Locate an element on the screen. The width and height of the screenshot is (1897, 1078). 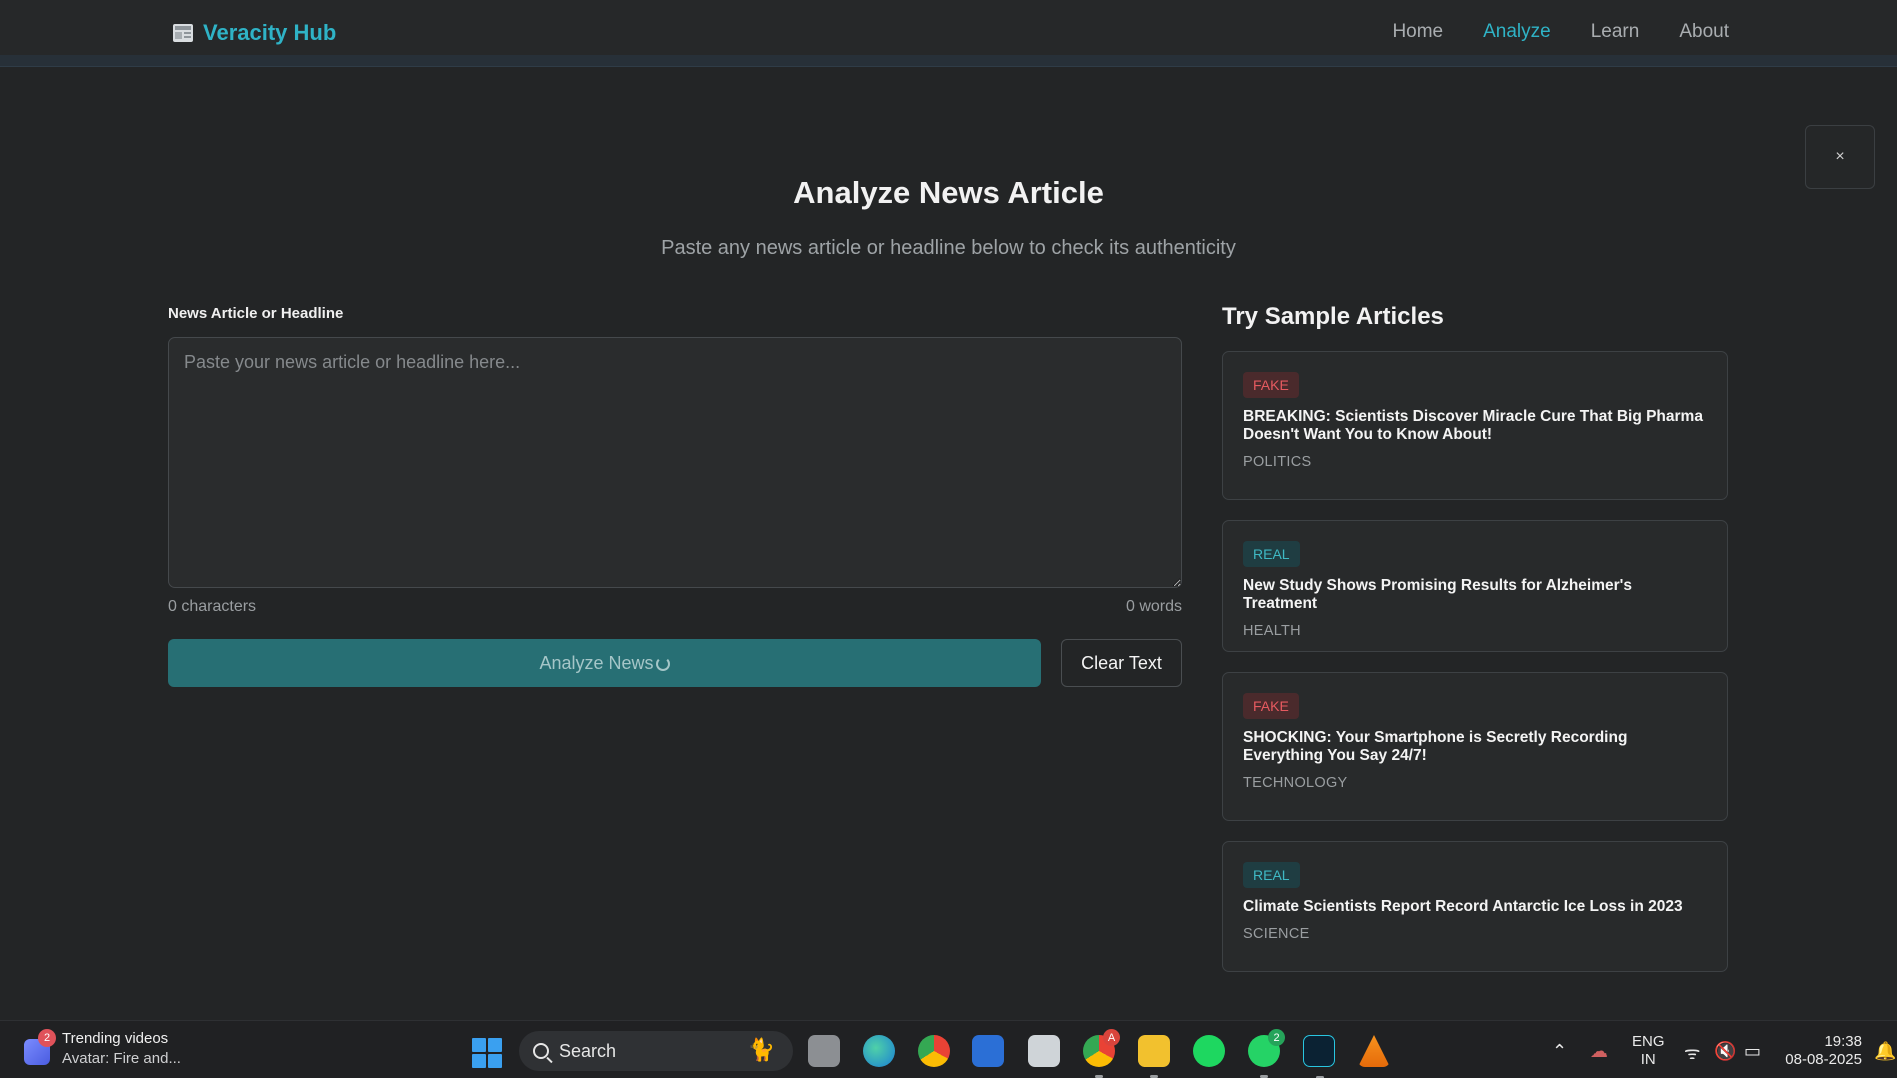
nav-analyze: Analyze is located at coordinates (1517, 32).